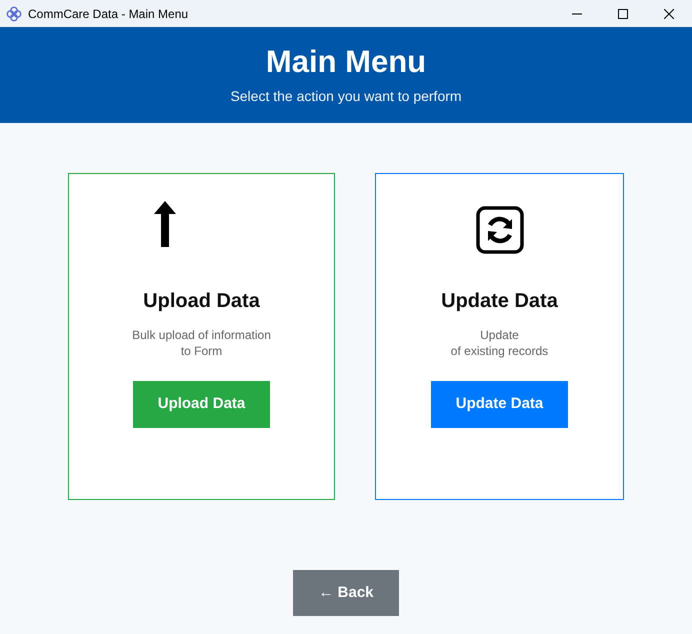 The height and width of the screenshot is (634, 692). I want to click on up-arrow-icon, so click(165, 224).